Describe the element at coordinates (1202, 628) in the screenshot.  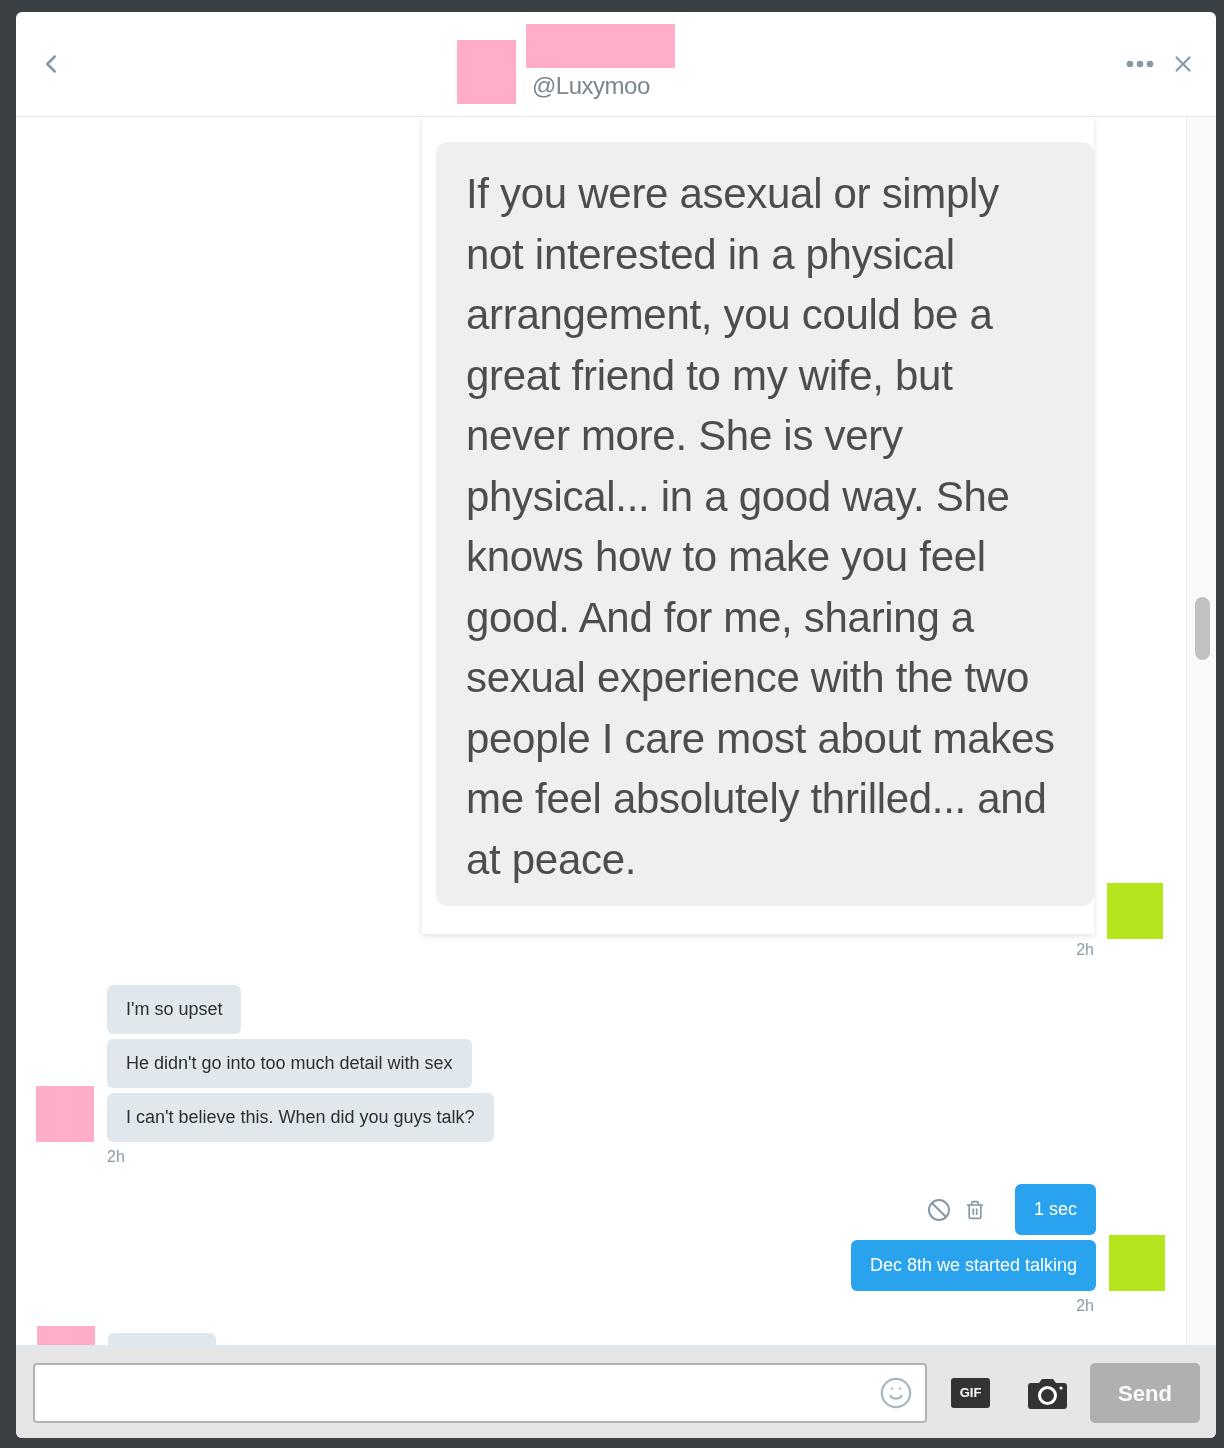
I see `scrollbar-thumb` at that location.